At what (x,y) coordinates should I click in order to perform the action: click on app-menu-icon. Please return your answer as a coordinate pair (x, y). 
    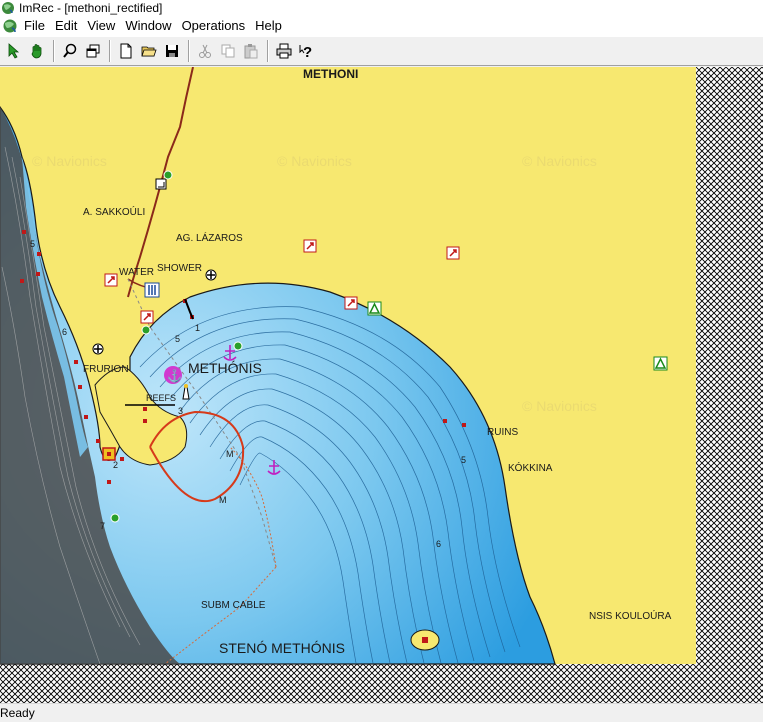
    Looking at the image, I should click on (10, 26).